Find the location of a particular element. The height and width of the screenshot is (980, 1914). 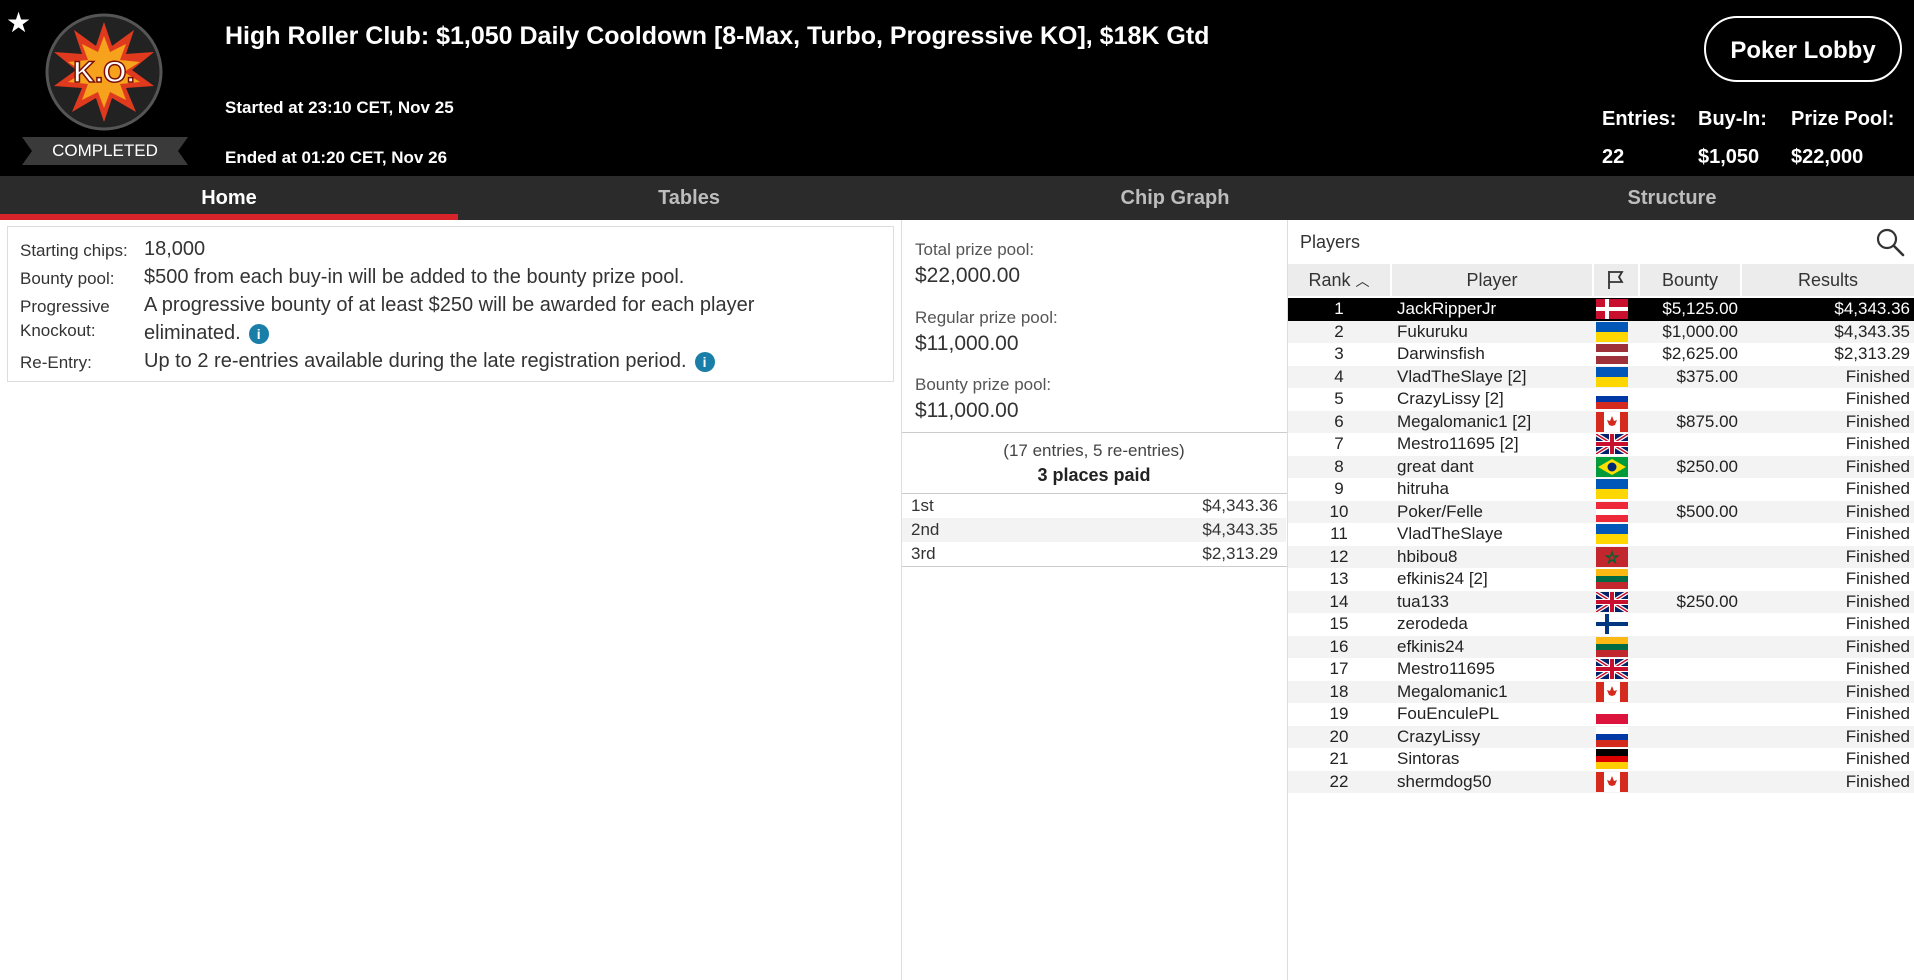

bounty-cell: $250.00 is located at coordinates (1707, 601).